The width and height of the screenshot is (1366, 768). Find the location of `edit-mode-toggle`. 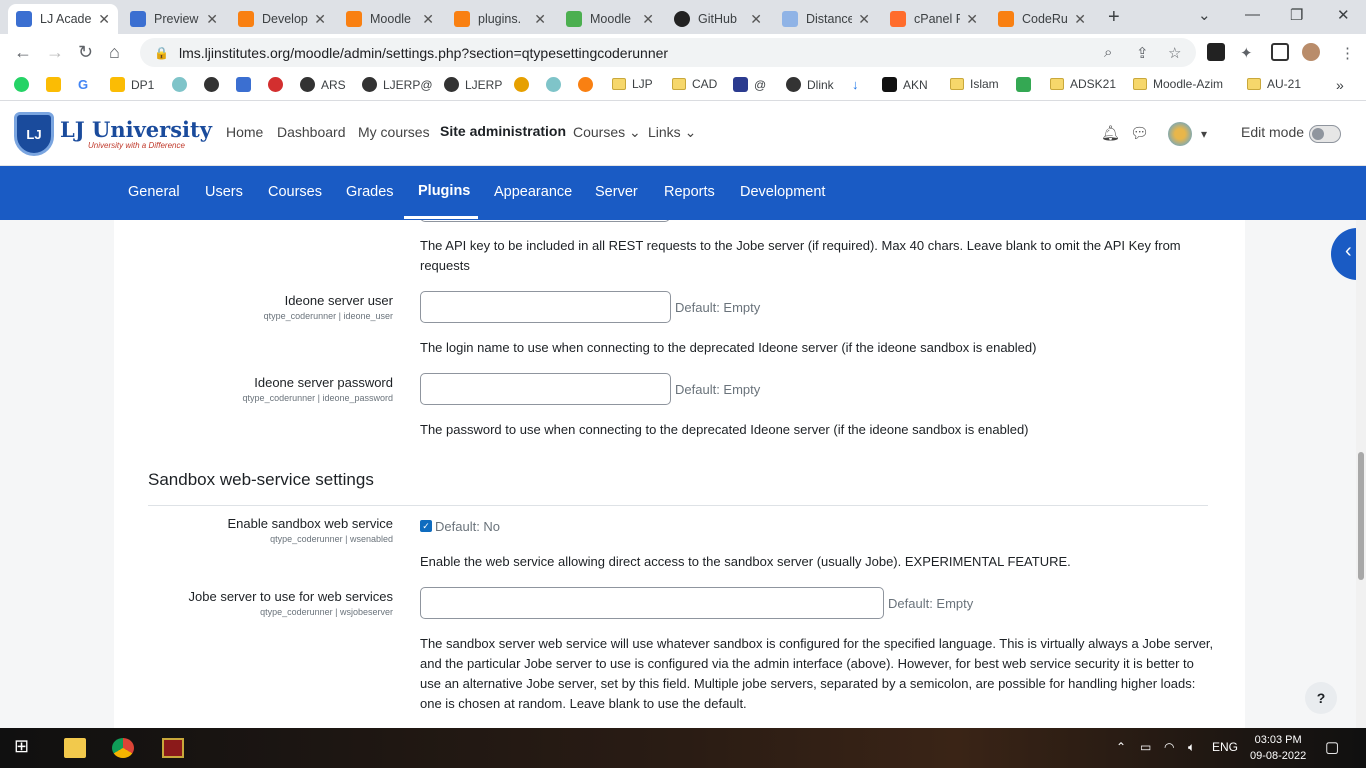

edit-mode-toggle is located at coordinates (1325, 134).